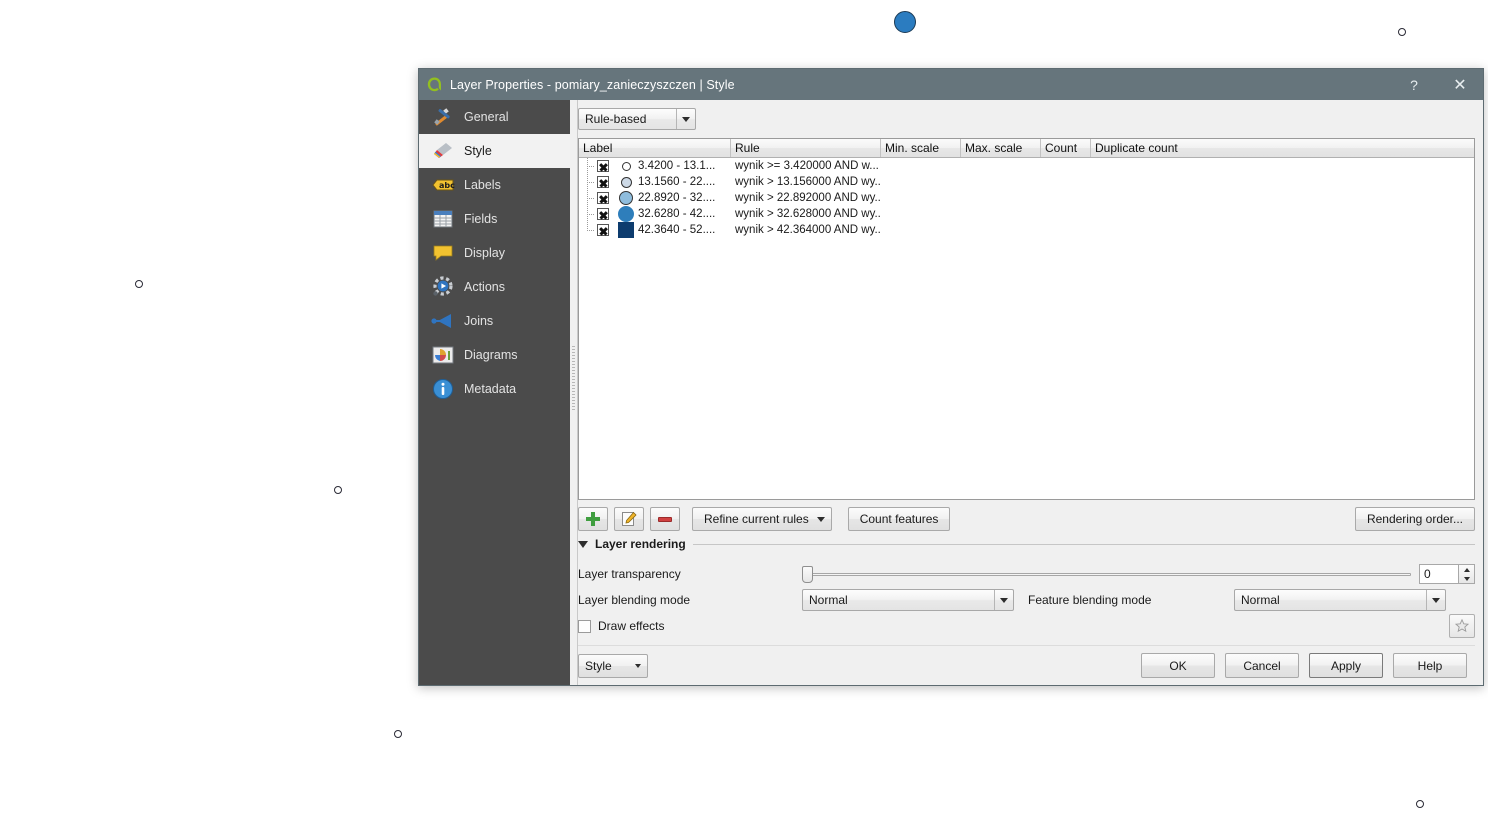  I want to click on layer-blending-mode-value: Normal, so click(828, 600).